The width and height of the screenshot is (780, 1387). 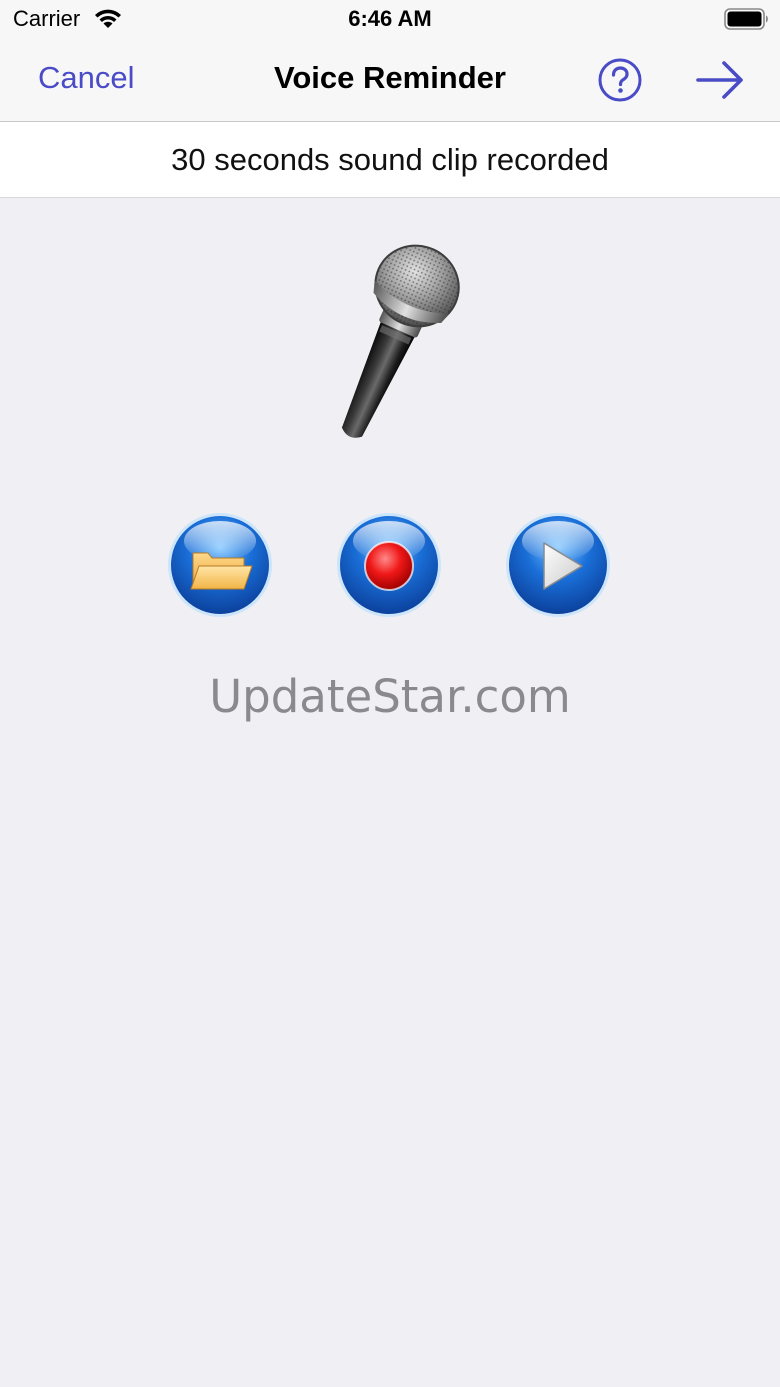 I want to click on status-strip: 30 seconds sound clip recorded, so click(x=390, y=160).